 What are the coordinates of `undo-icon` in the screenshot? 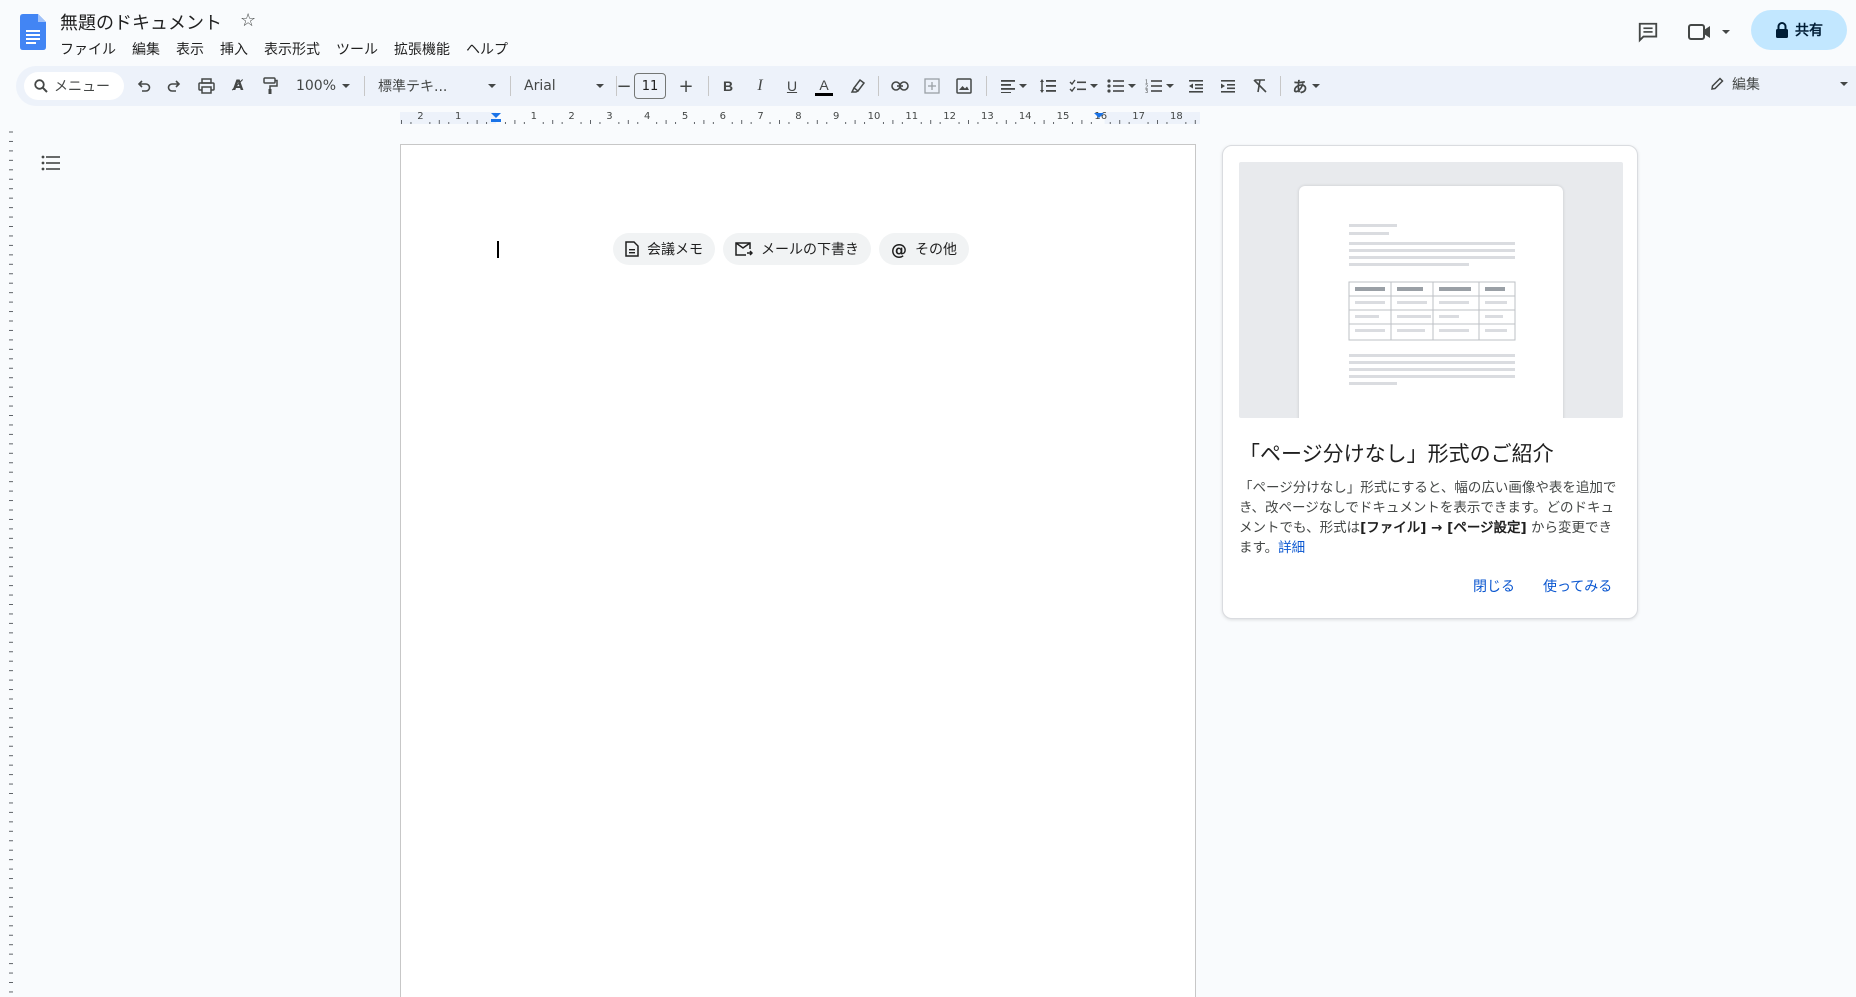 It's located at (144, 86).